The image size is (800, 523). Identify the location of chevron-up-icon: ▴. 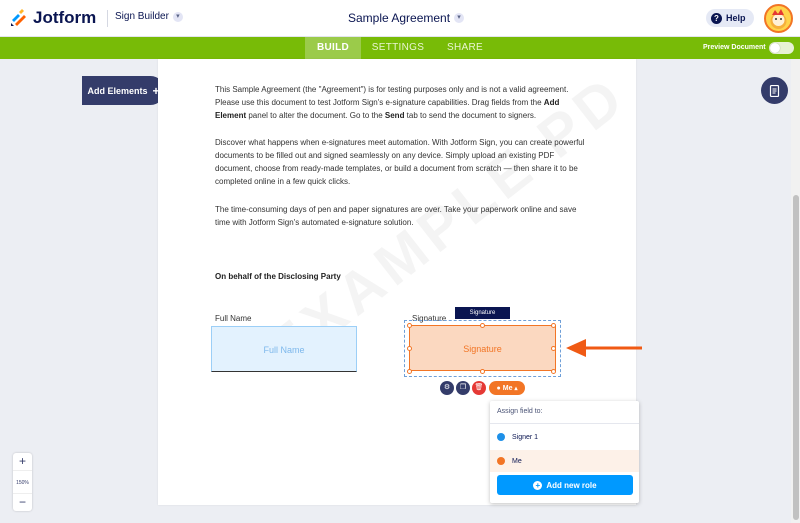
(516, 388).